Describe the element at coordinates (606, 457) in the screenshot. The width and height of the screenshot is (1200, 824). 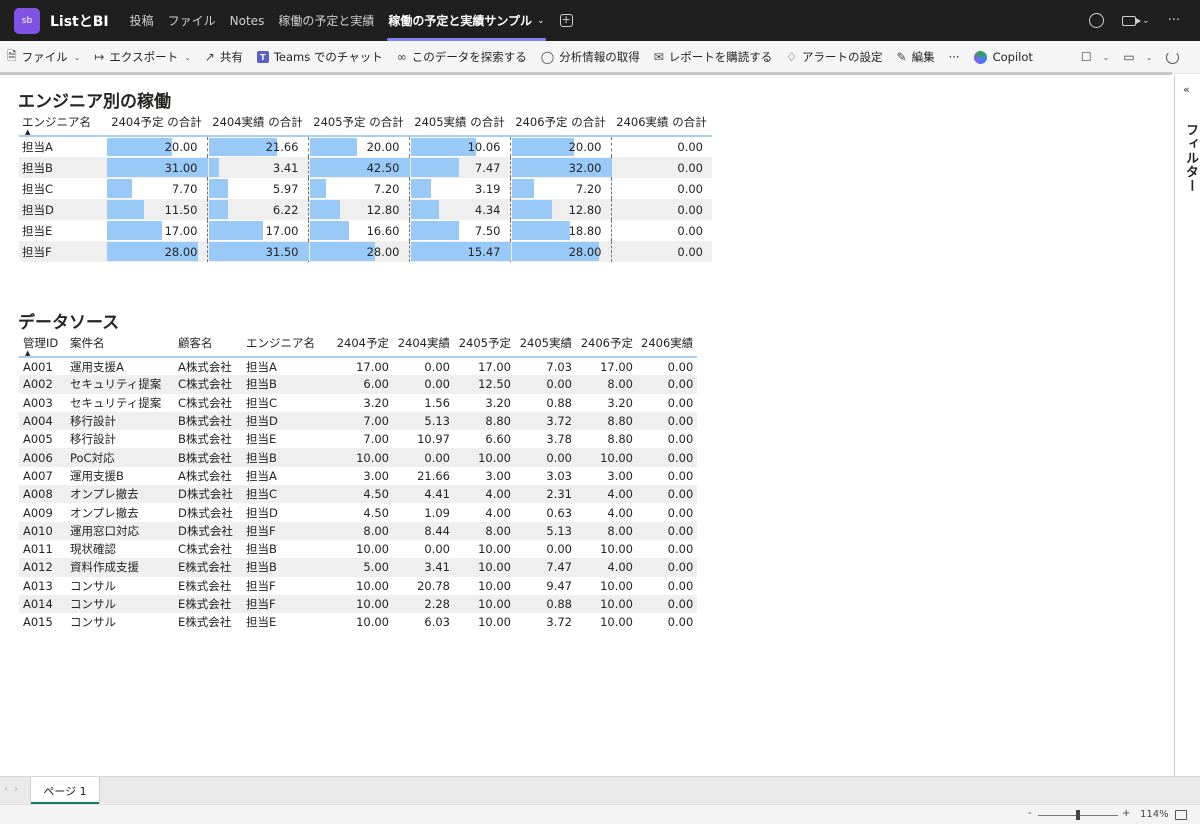
I see `table-cell: 10.00` at that location.